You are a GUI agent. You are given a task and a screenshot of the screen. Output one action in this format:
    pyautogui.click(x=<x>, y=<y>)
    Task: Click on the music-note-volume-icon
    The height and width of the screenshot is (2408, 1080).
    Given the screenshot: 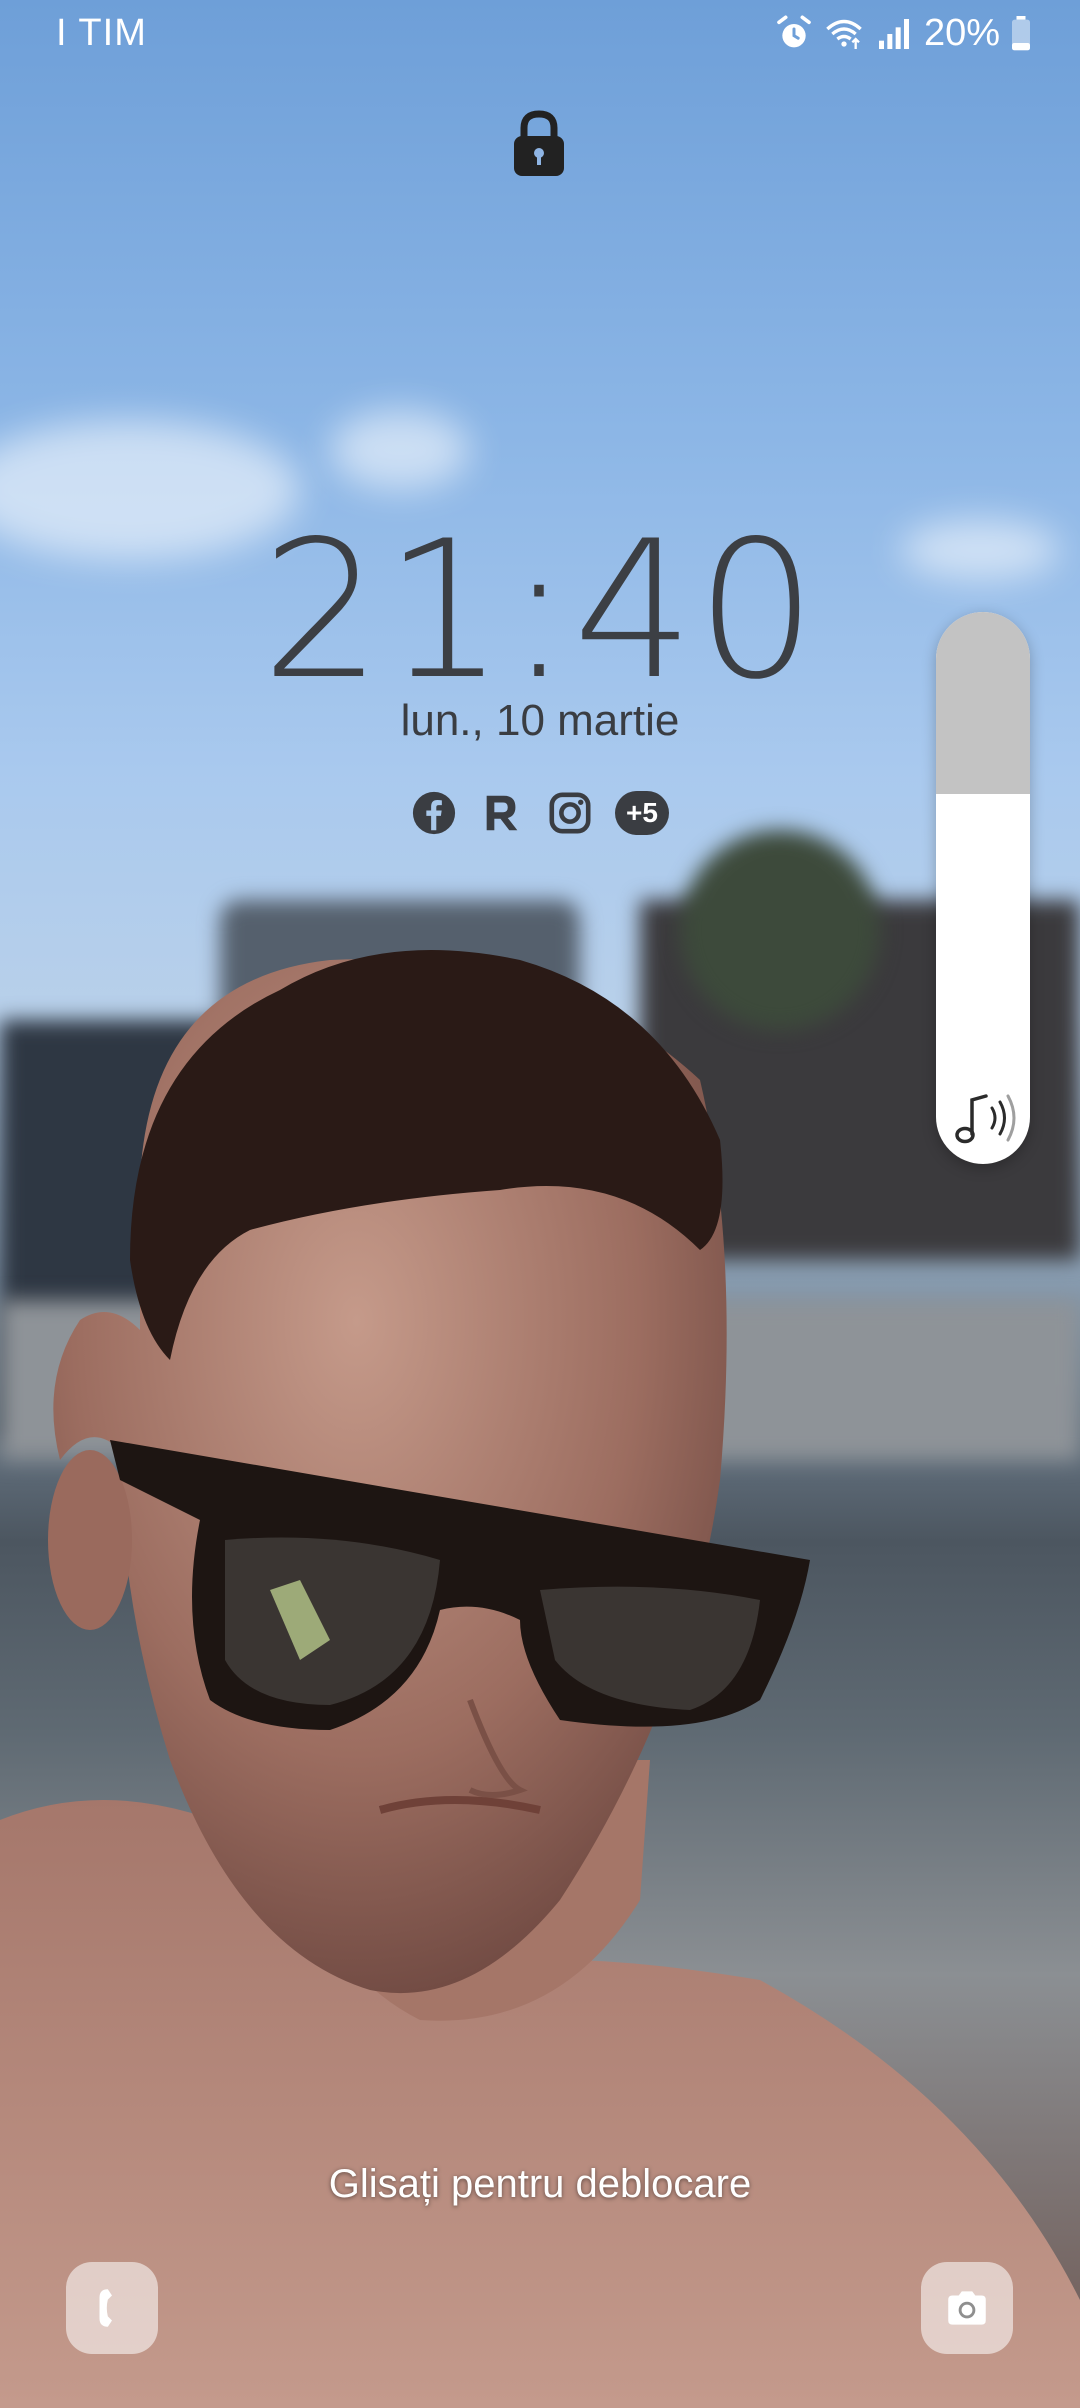 What is the action you would take?
    pyautogui.click(x=985, y=1119)
    